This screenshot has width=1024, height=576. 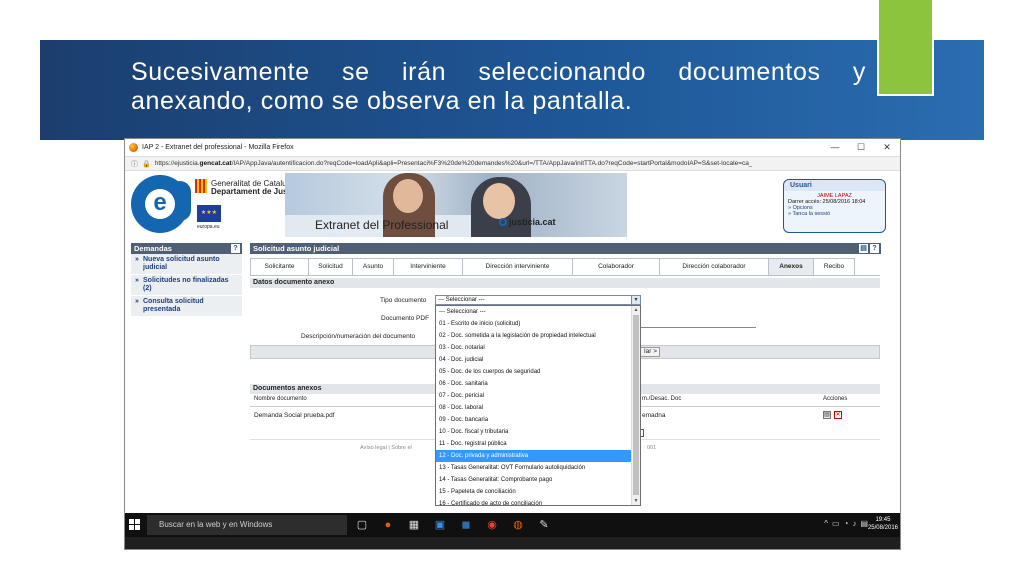 What do you see at coordinates (186, 306) in the screenshot?
I see `sidebar-item-consulta-solicitud: Consulta solicitud presentada` at bounding box center [186, 306].